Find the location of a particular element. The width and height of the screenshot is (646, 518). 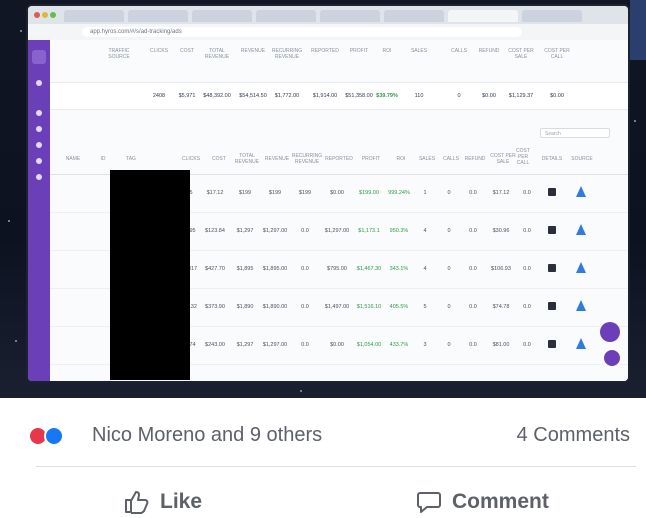

maximize-window-icon is located at coordinates (53, 15).